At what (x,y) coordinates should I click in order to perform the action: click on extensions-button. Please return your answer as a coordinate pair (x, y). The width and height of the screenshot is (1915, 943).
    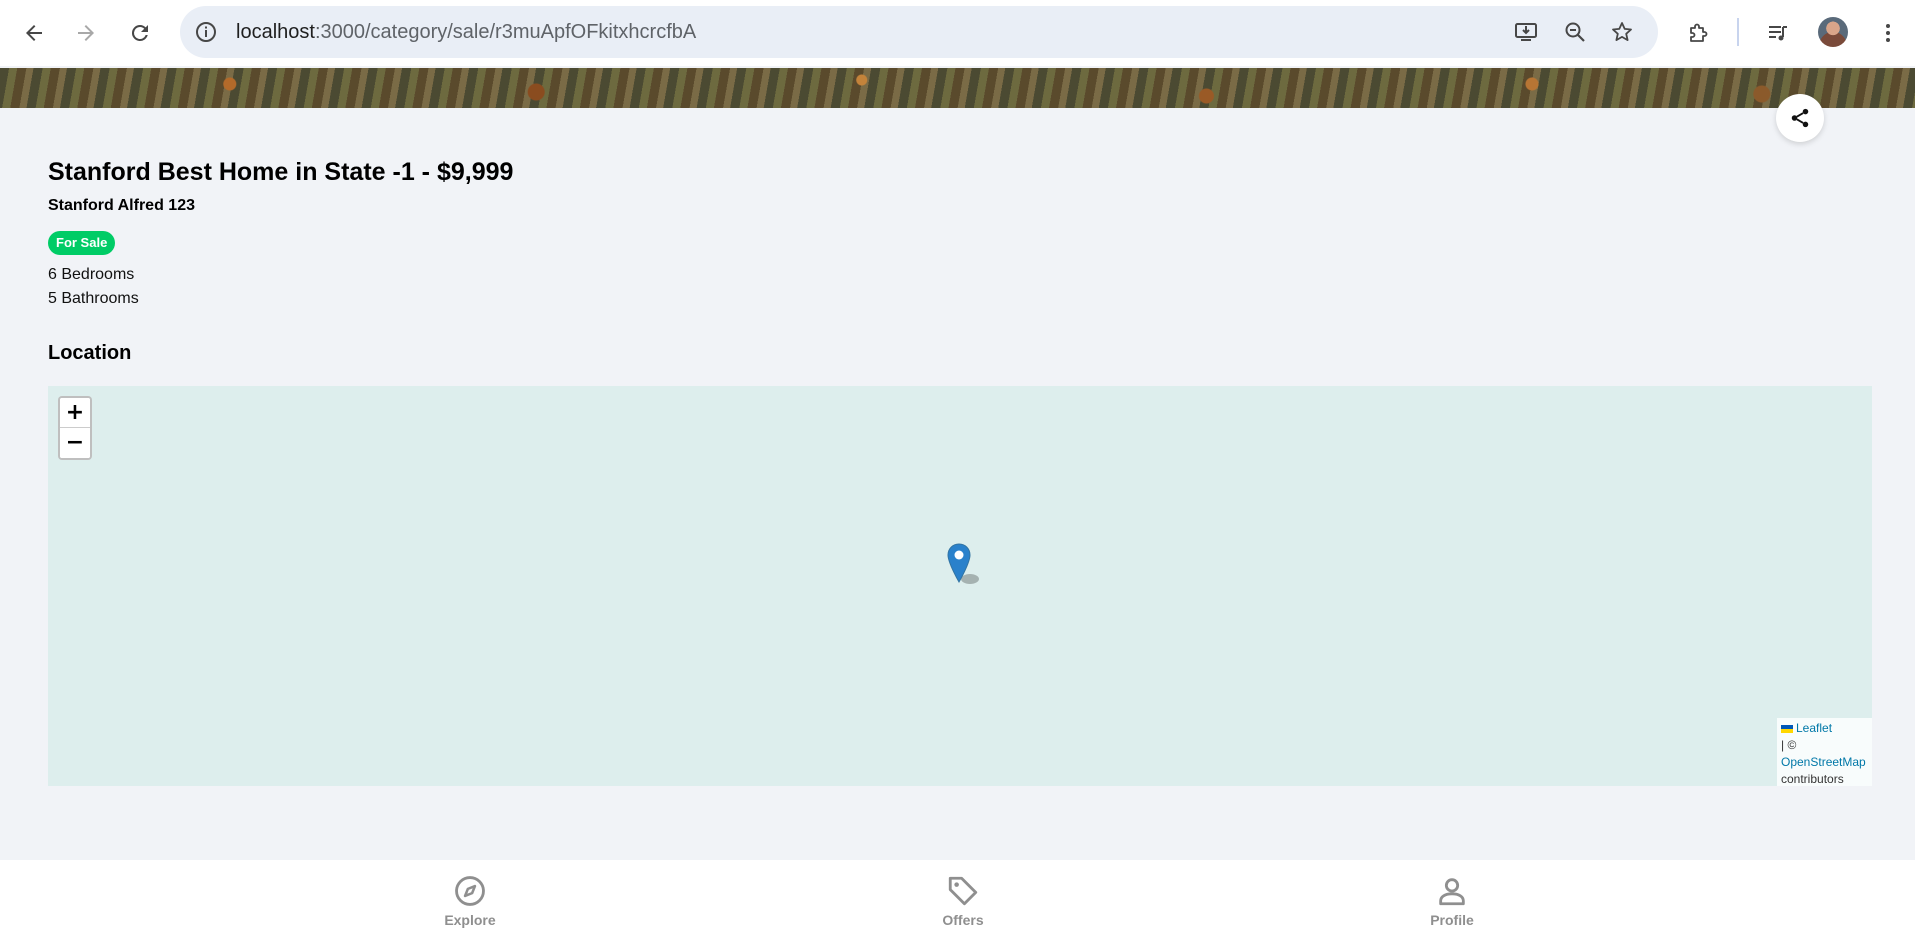
    Looking at the image, I should click on (1699, 33).